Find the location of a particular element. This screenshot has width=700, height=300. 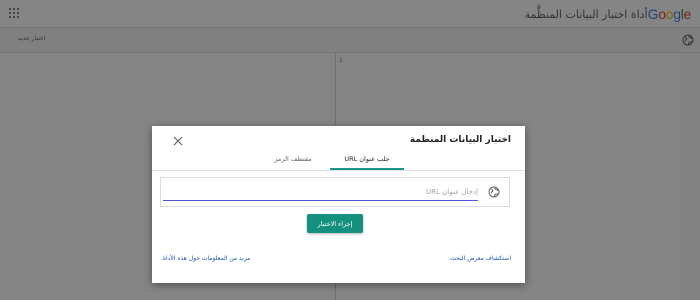

run-test-button: إجراء الاختبار is located at coordinates (335, 223).